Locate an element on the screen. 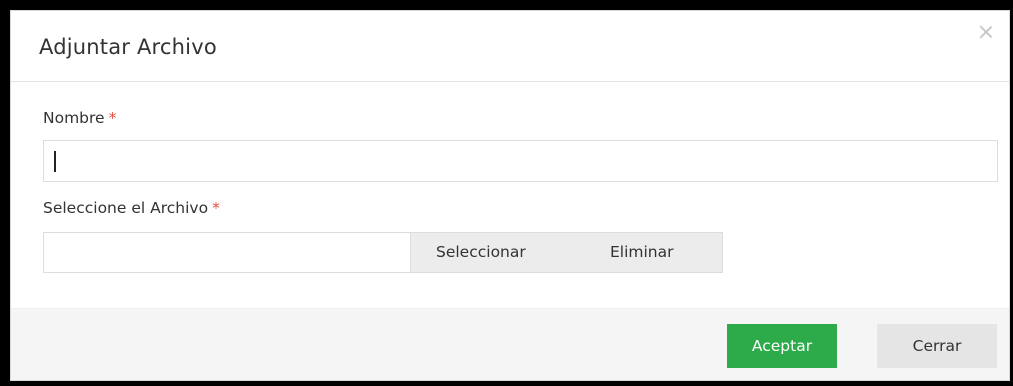 This screenshot has width=1013, height=386. file-picker: Seleccionar Eliminar is located at coordinates (383, 252).